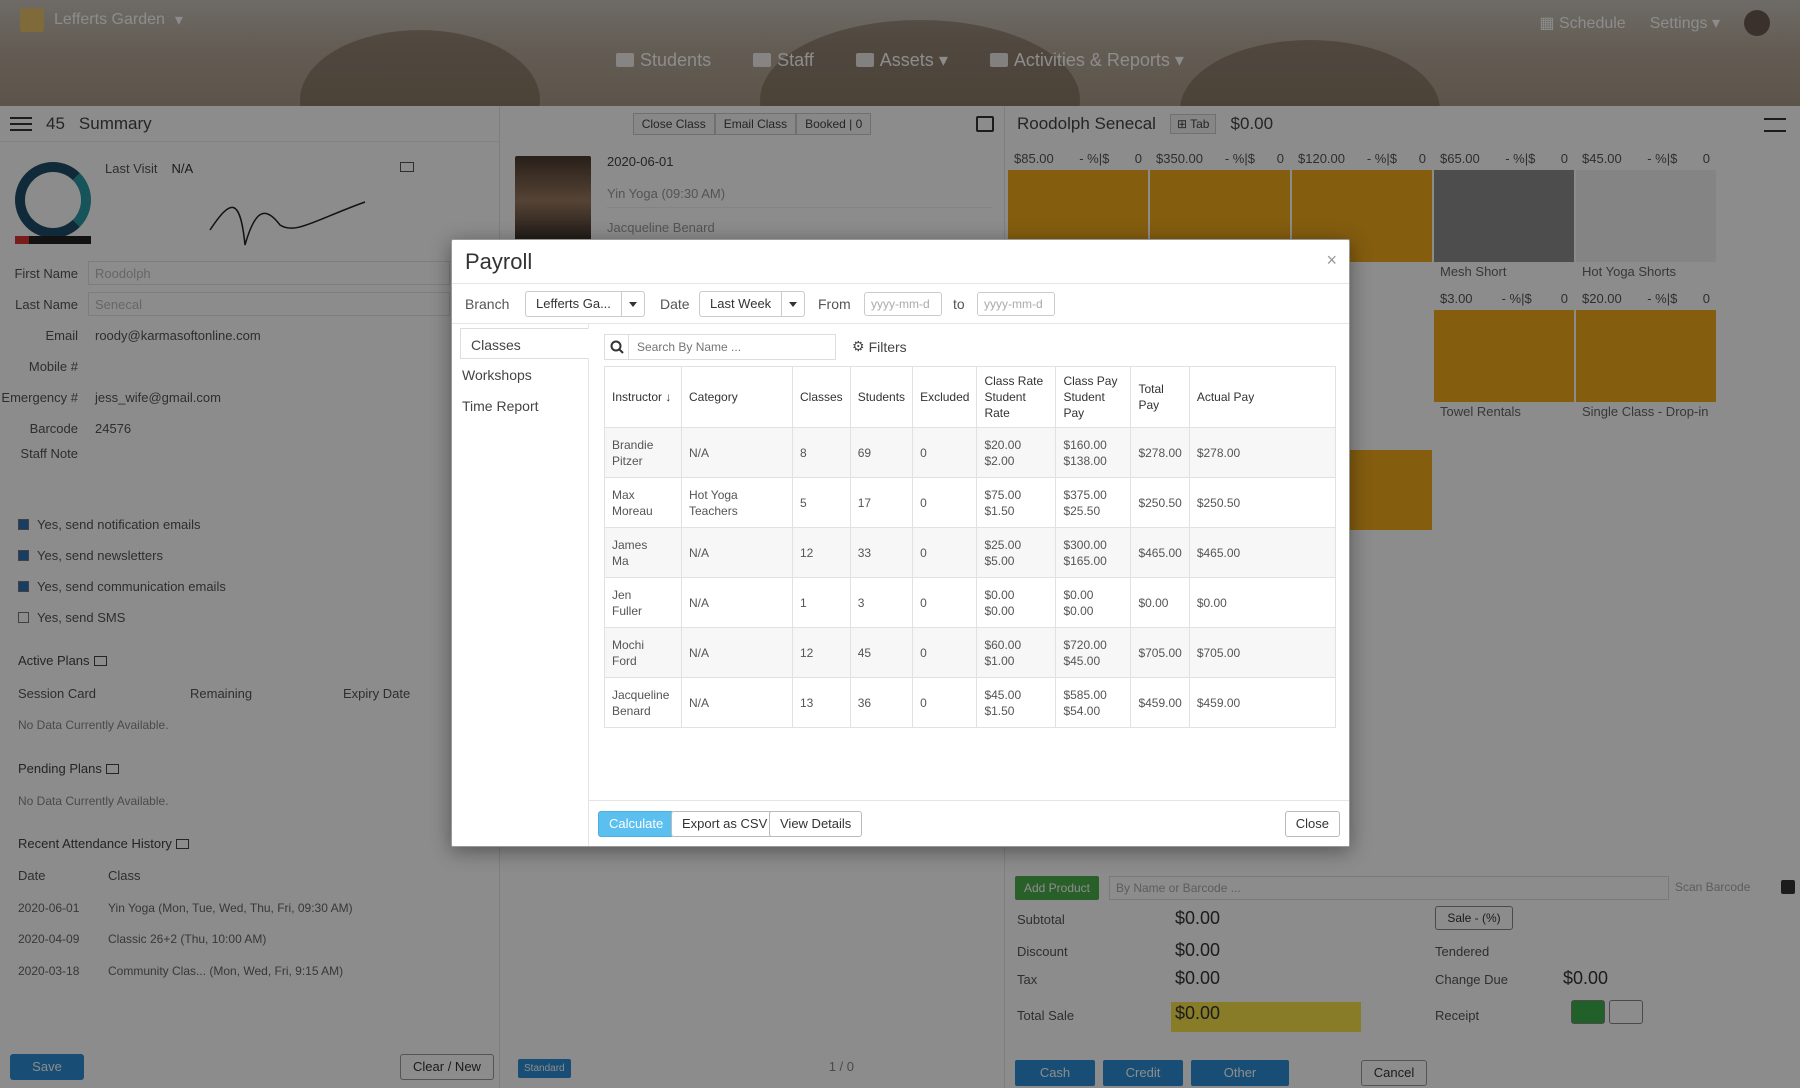 Image resolution: width=1800 pixels, height=1088 pixels. What do you see at coordinates (1016, 552) in the screenshot?
I see `rate-cell: $25.00 $5.00` at bounding box center [1016, 552].